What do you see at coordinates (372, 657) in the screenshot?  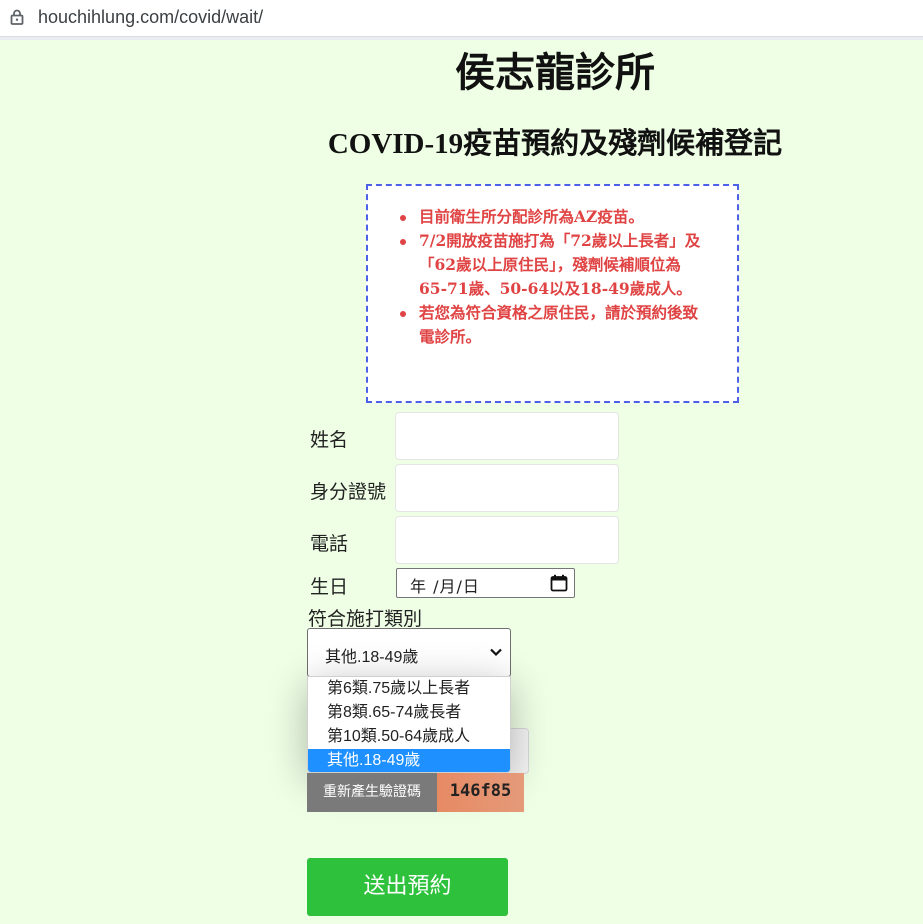 I see `category-selected-value: 其他.18-49歲` at bounding box center [372, 657].